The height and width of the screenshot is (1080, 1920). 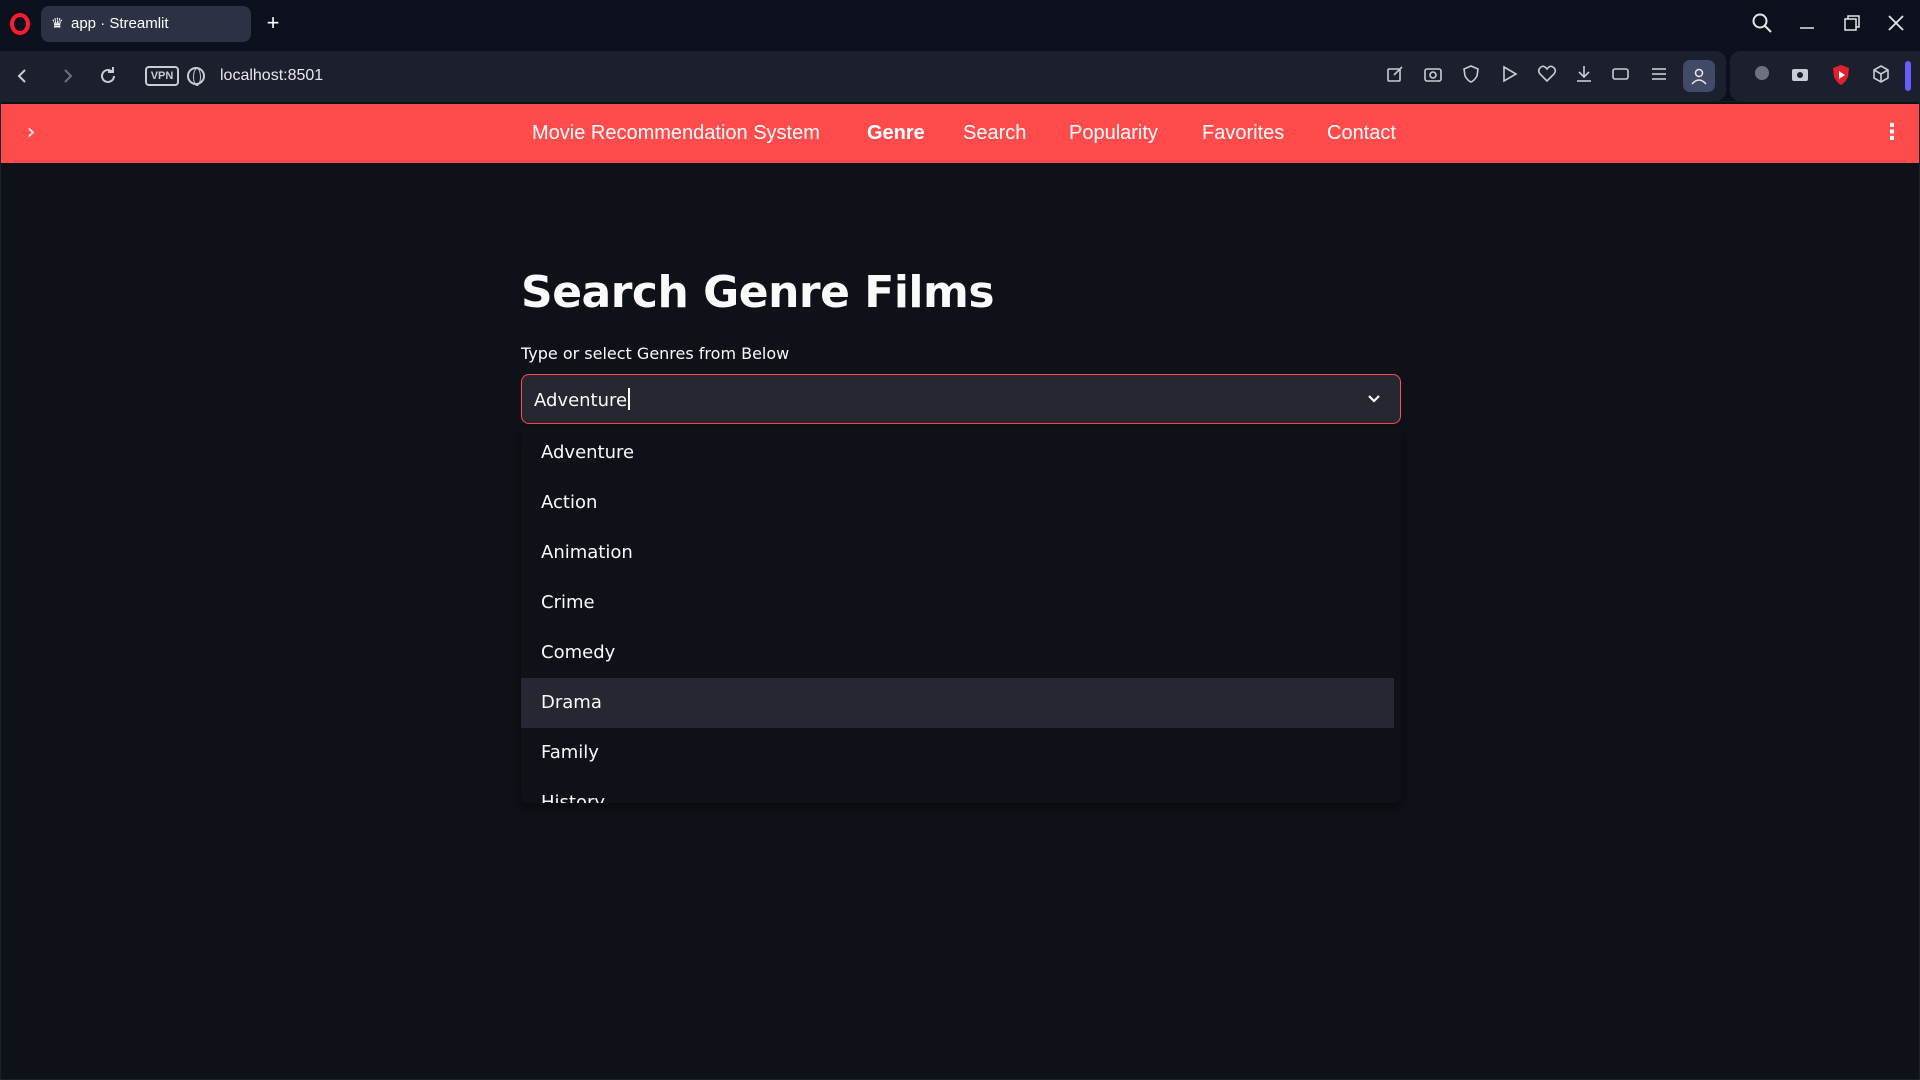 I want to click on share-icon, so click(x=1395, y=76).